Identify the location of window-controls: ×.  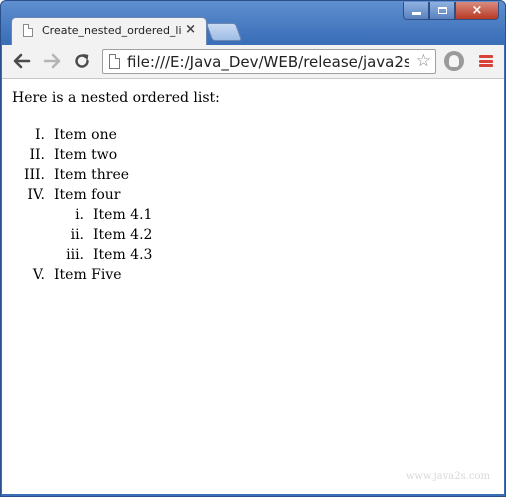
(451, 11).